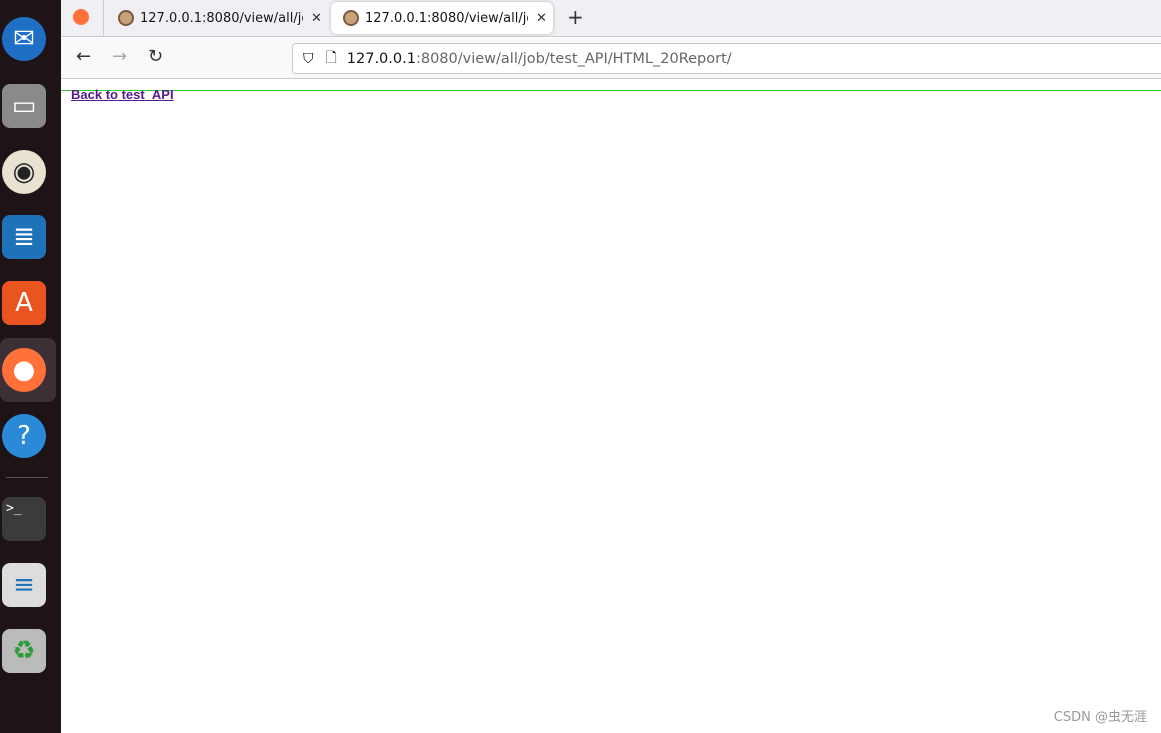 The image size is (1161, 733). Describe the element at coordinates (331, 57) in the screenshot. I see `page-icon: 🗋` at that location.